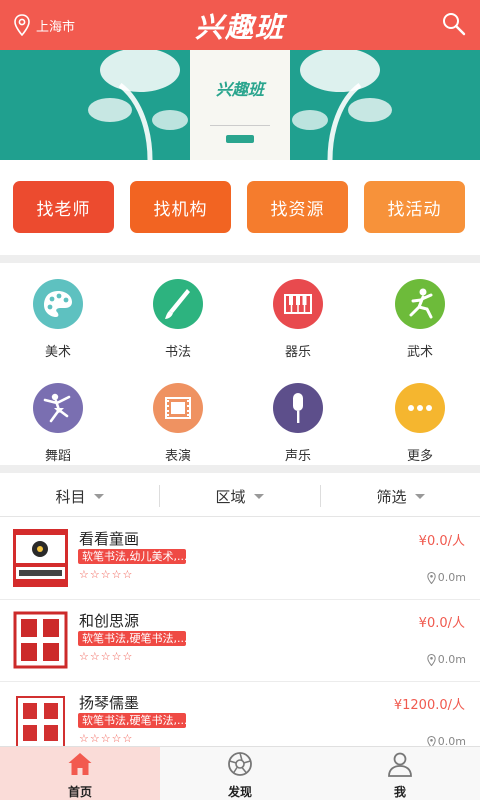  I want to click on piano-icon, so click(298, 304).